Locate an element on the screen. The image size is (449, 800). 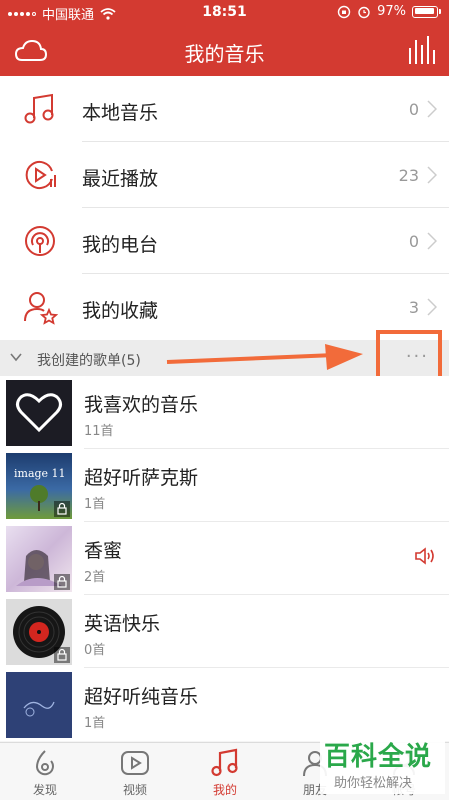
playlist-name: 超好听纯音乐 is located at coordinates (141, 697).